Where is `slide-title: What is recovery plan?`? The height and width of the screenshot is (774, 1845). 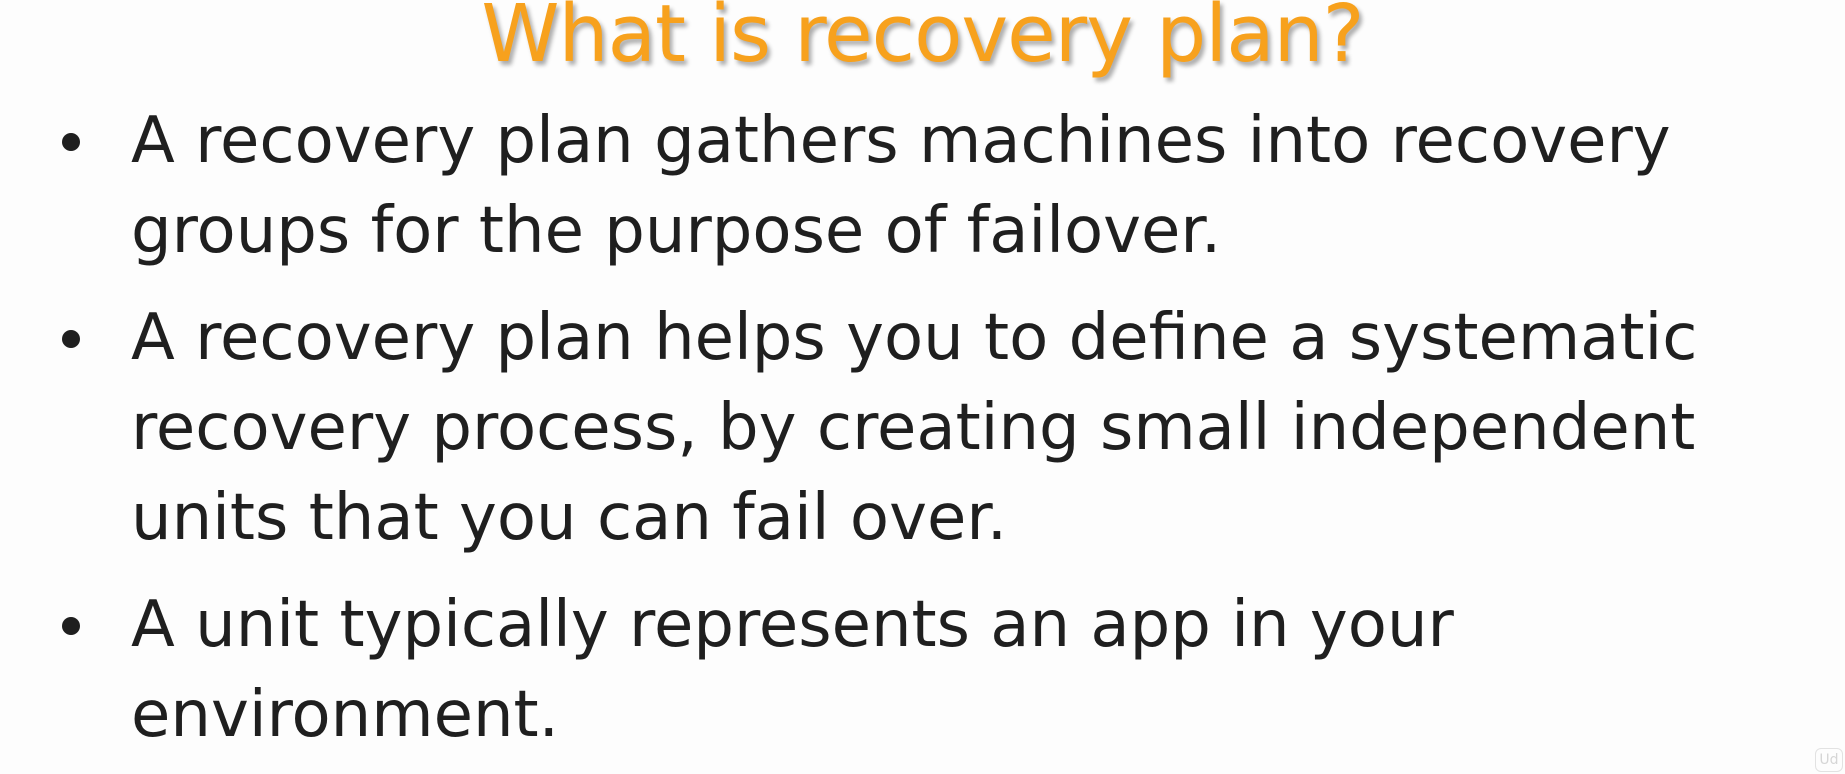 slide-title: What is recovery plan? is located at coordinates (922, 40).